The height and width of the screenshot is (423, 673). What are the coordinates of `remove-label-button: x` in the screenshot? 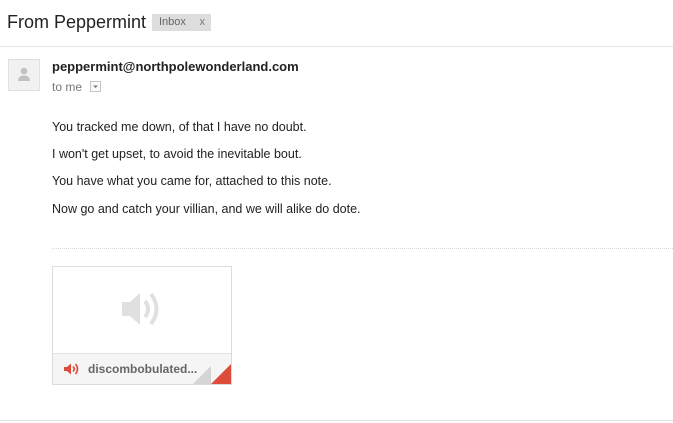 It's located at (203, 22).